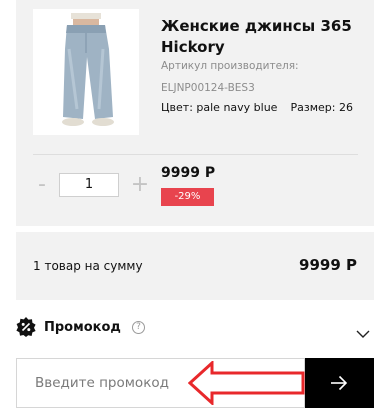 This screenshot has width=390, height=420. What do you see at coordinates (219, 107) in the screenshot?
I see `product-color: Цвет: pale navy blue` at bounding box center [219, 107].